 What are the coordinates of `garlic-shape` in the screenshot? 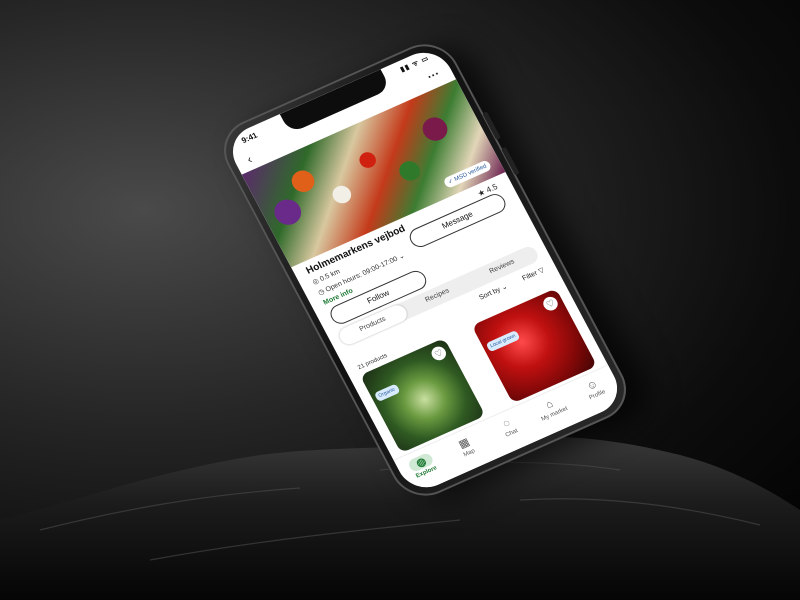 It's located at (342, 194).